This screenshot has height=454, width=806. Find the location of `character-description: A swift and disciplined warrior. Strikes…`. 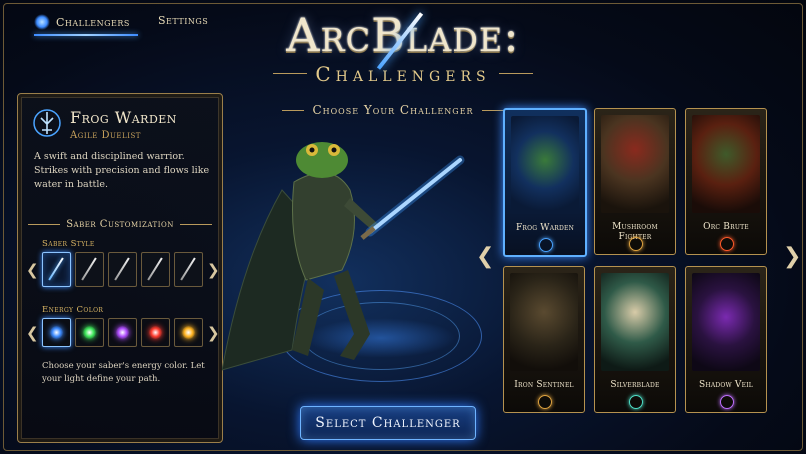

character-description: A swift and disciplined warrior. Strikes… is located at coordinates (122, 170).